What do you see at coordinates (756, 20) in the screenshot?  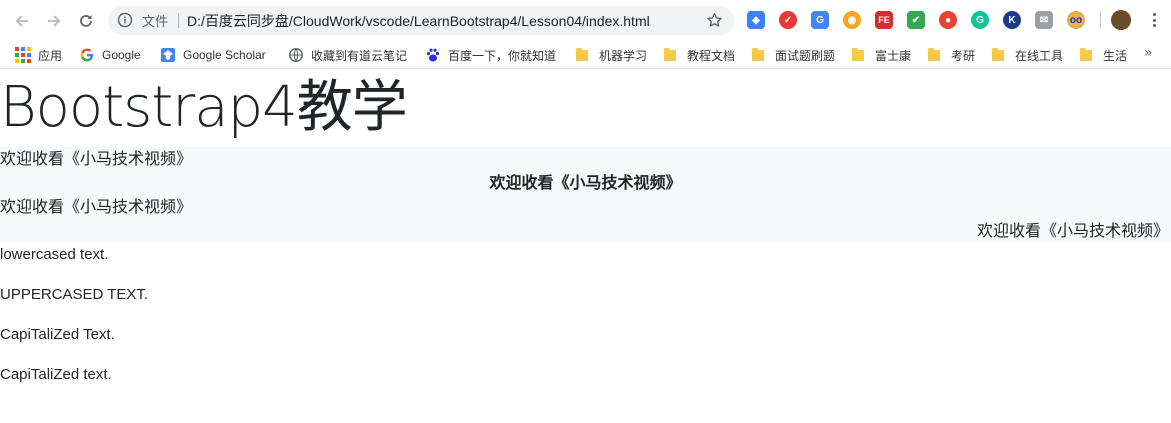 I see `bookmark-ext-icon: ◆` at bounding box center [756, 20].